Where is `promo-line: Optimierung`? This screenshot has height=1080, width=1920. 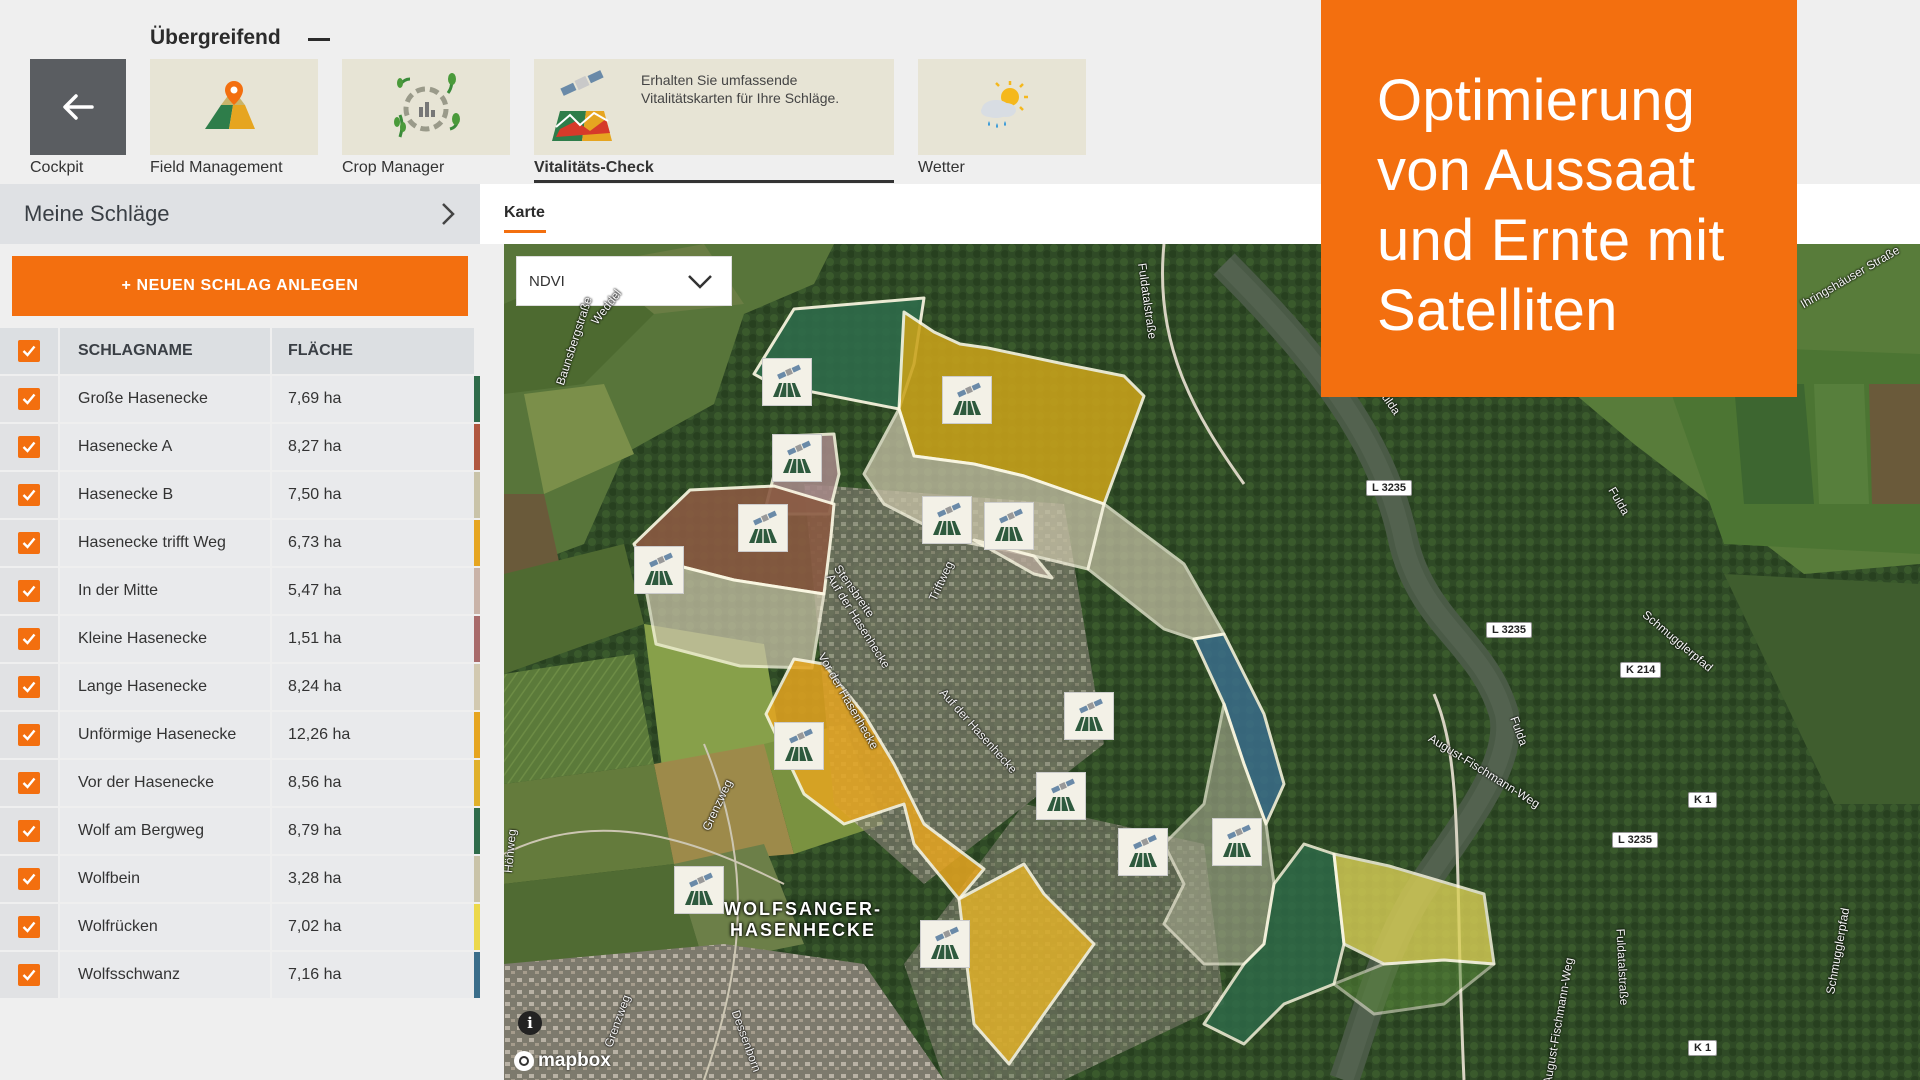
promo-line: Optimierung is located at coordinates (1536, 100).